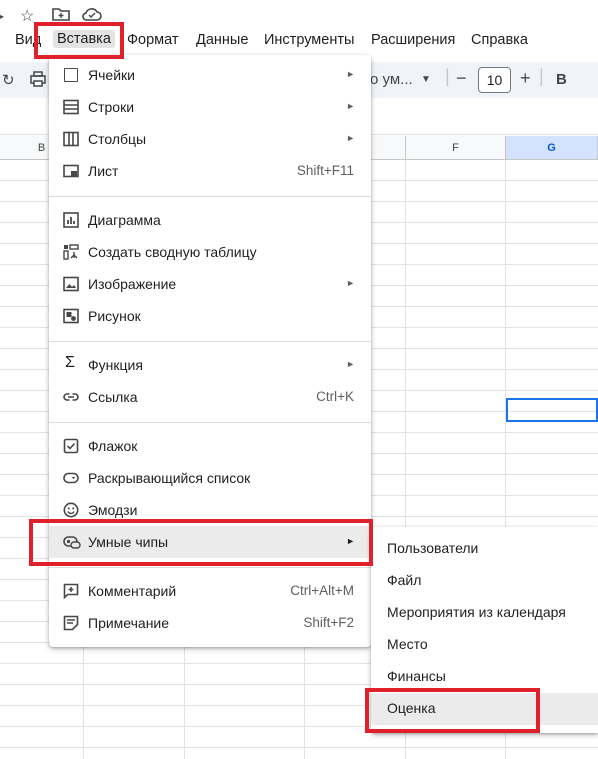  What do you see at coordinates (210, 220) in the screenshot?
I see `menu-item-chart: Диаграмма` at bounding box center [210, 220].